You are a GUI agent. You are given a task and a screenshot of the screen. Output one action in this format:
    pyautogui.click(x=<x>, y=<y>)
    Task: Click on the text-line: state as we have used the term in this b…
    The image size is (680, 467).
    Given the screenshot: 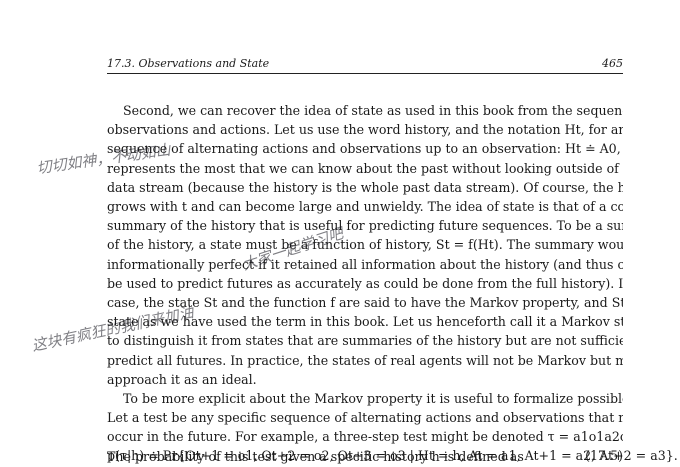 What is the action you would take?
    pyautogui.click(x=365, y=322)
    